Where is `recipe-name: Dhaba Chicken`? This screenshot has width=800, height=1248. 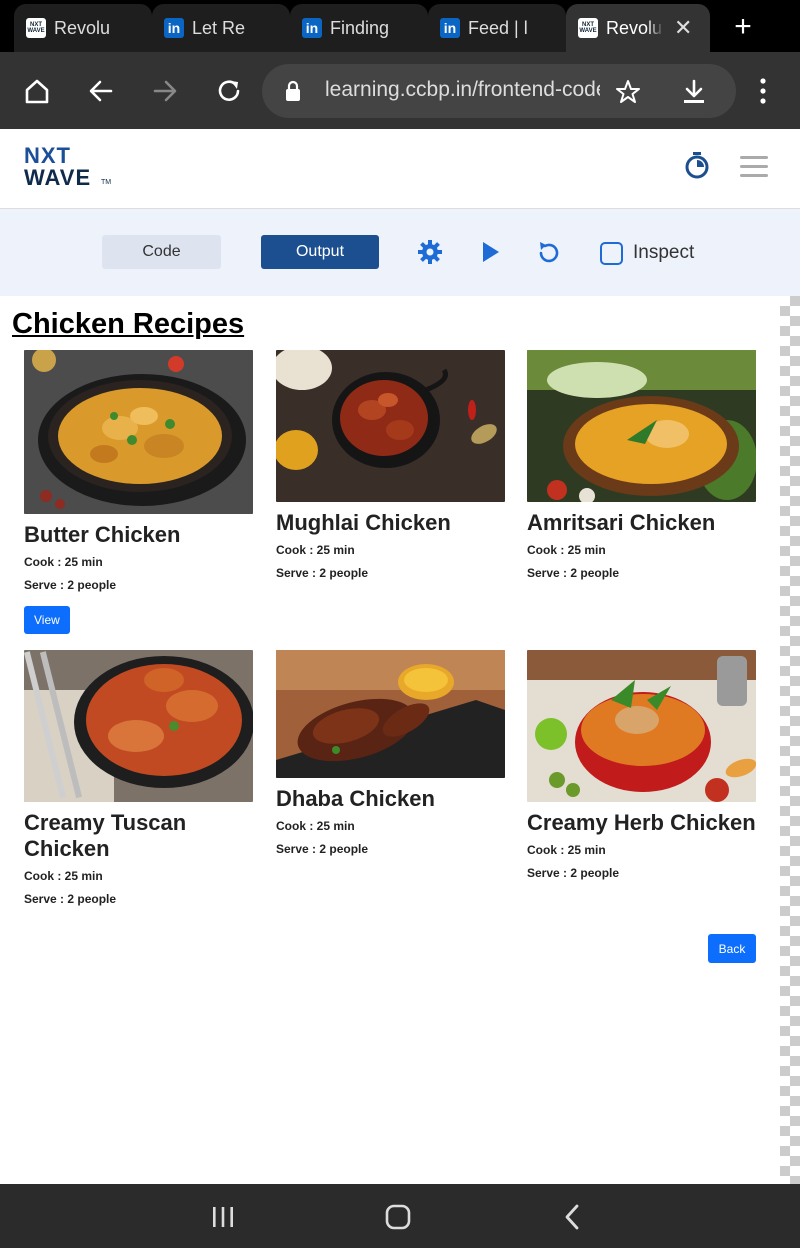 recipe-name: Dhaba Chicken is located at coordinates (355, 798).